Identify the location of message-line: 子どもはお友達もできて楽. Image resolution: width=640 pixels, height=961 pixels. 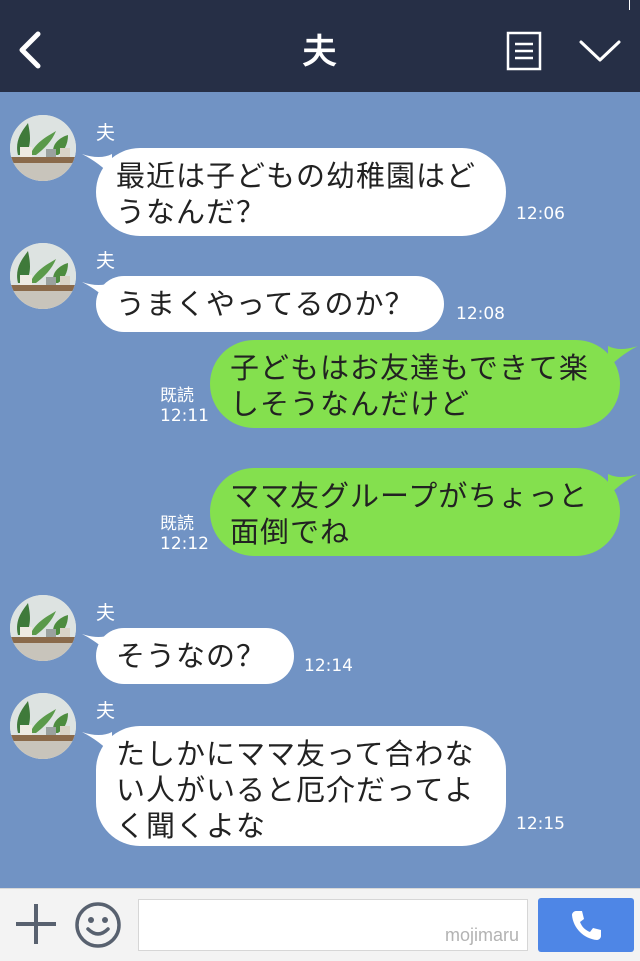
(409, 368).